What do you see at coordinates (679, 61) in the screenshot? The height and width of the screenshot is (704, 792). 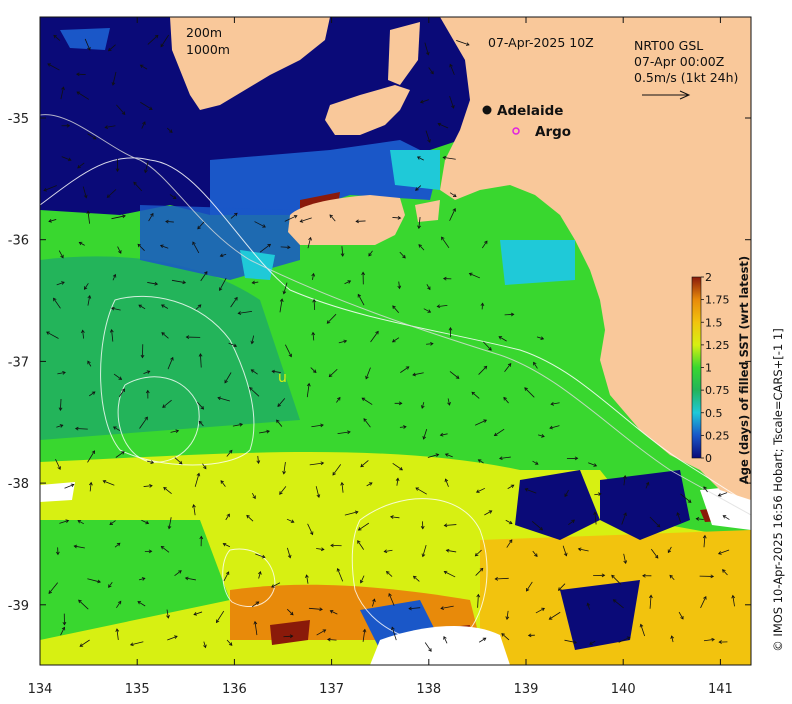 I see `product-line-2: 07-Apr 00:00Z` at bounding box center [679, 61].